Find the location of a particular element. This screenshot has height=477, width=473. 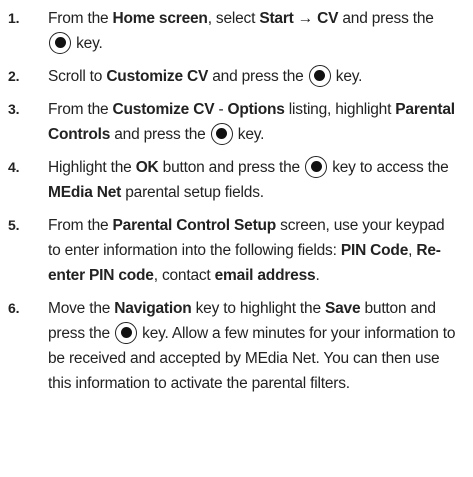

step-number: 3. is located at coordinates (14, 109).